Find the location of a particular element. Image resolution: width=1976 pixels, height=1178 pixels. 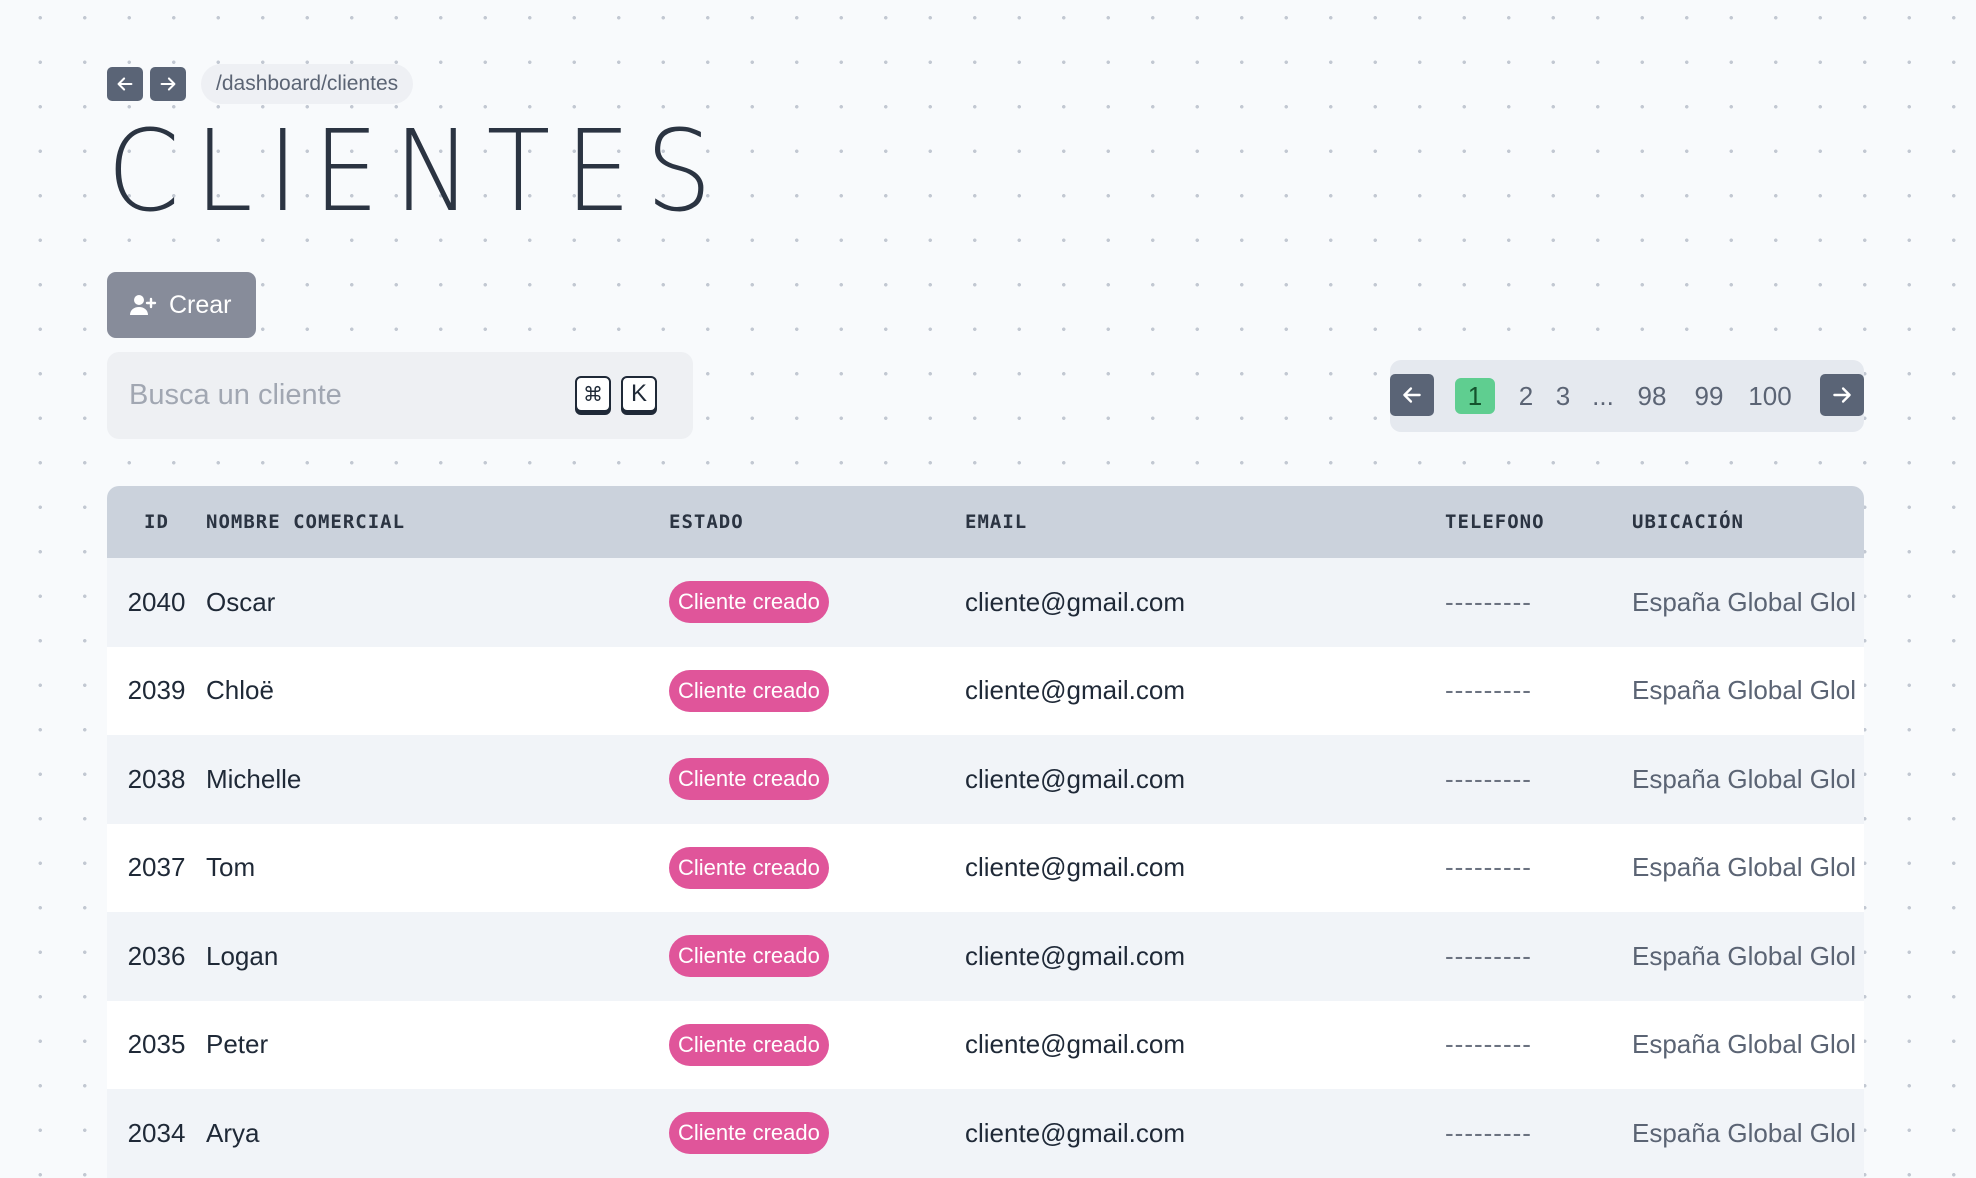

cell-id: 2037 is located at coordinates (156, 868).